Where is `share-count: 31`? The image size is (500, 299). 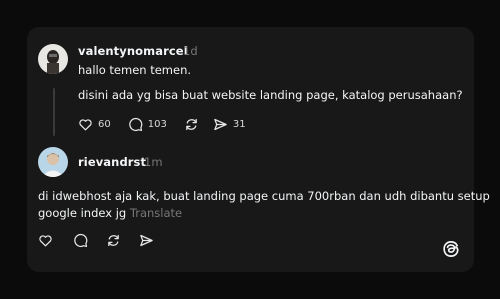
share-count: 31 is located at coordinates (239, 124).